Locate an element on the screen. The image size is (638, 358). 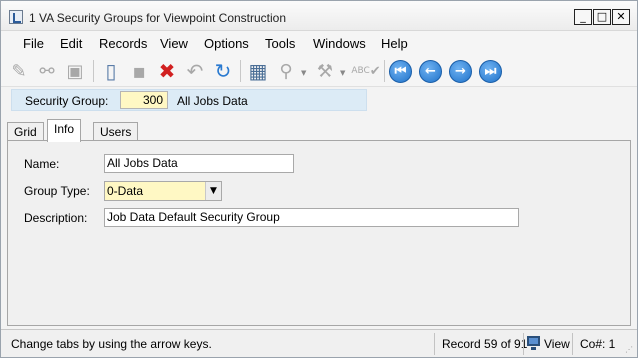
status-message: Change tabs by using the arrow keys. is located at coordinates (111, 344).